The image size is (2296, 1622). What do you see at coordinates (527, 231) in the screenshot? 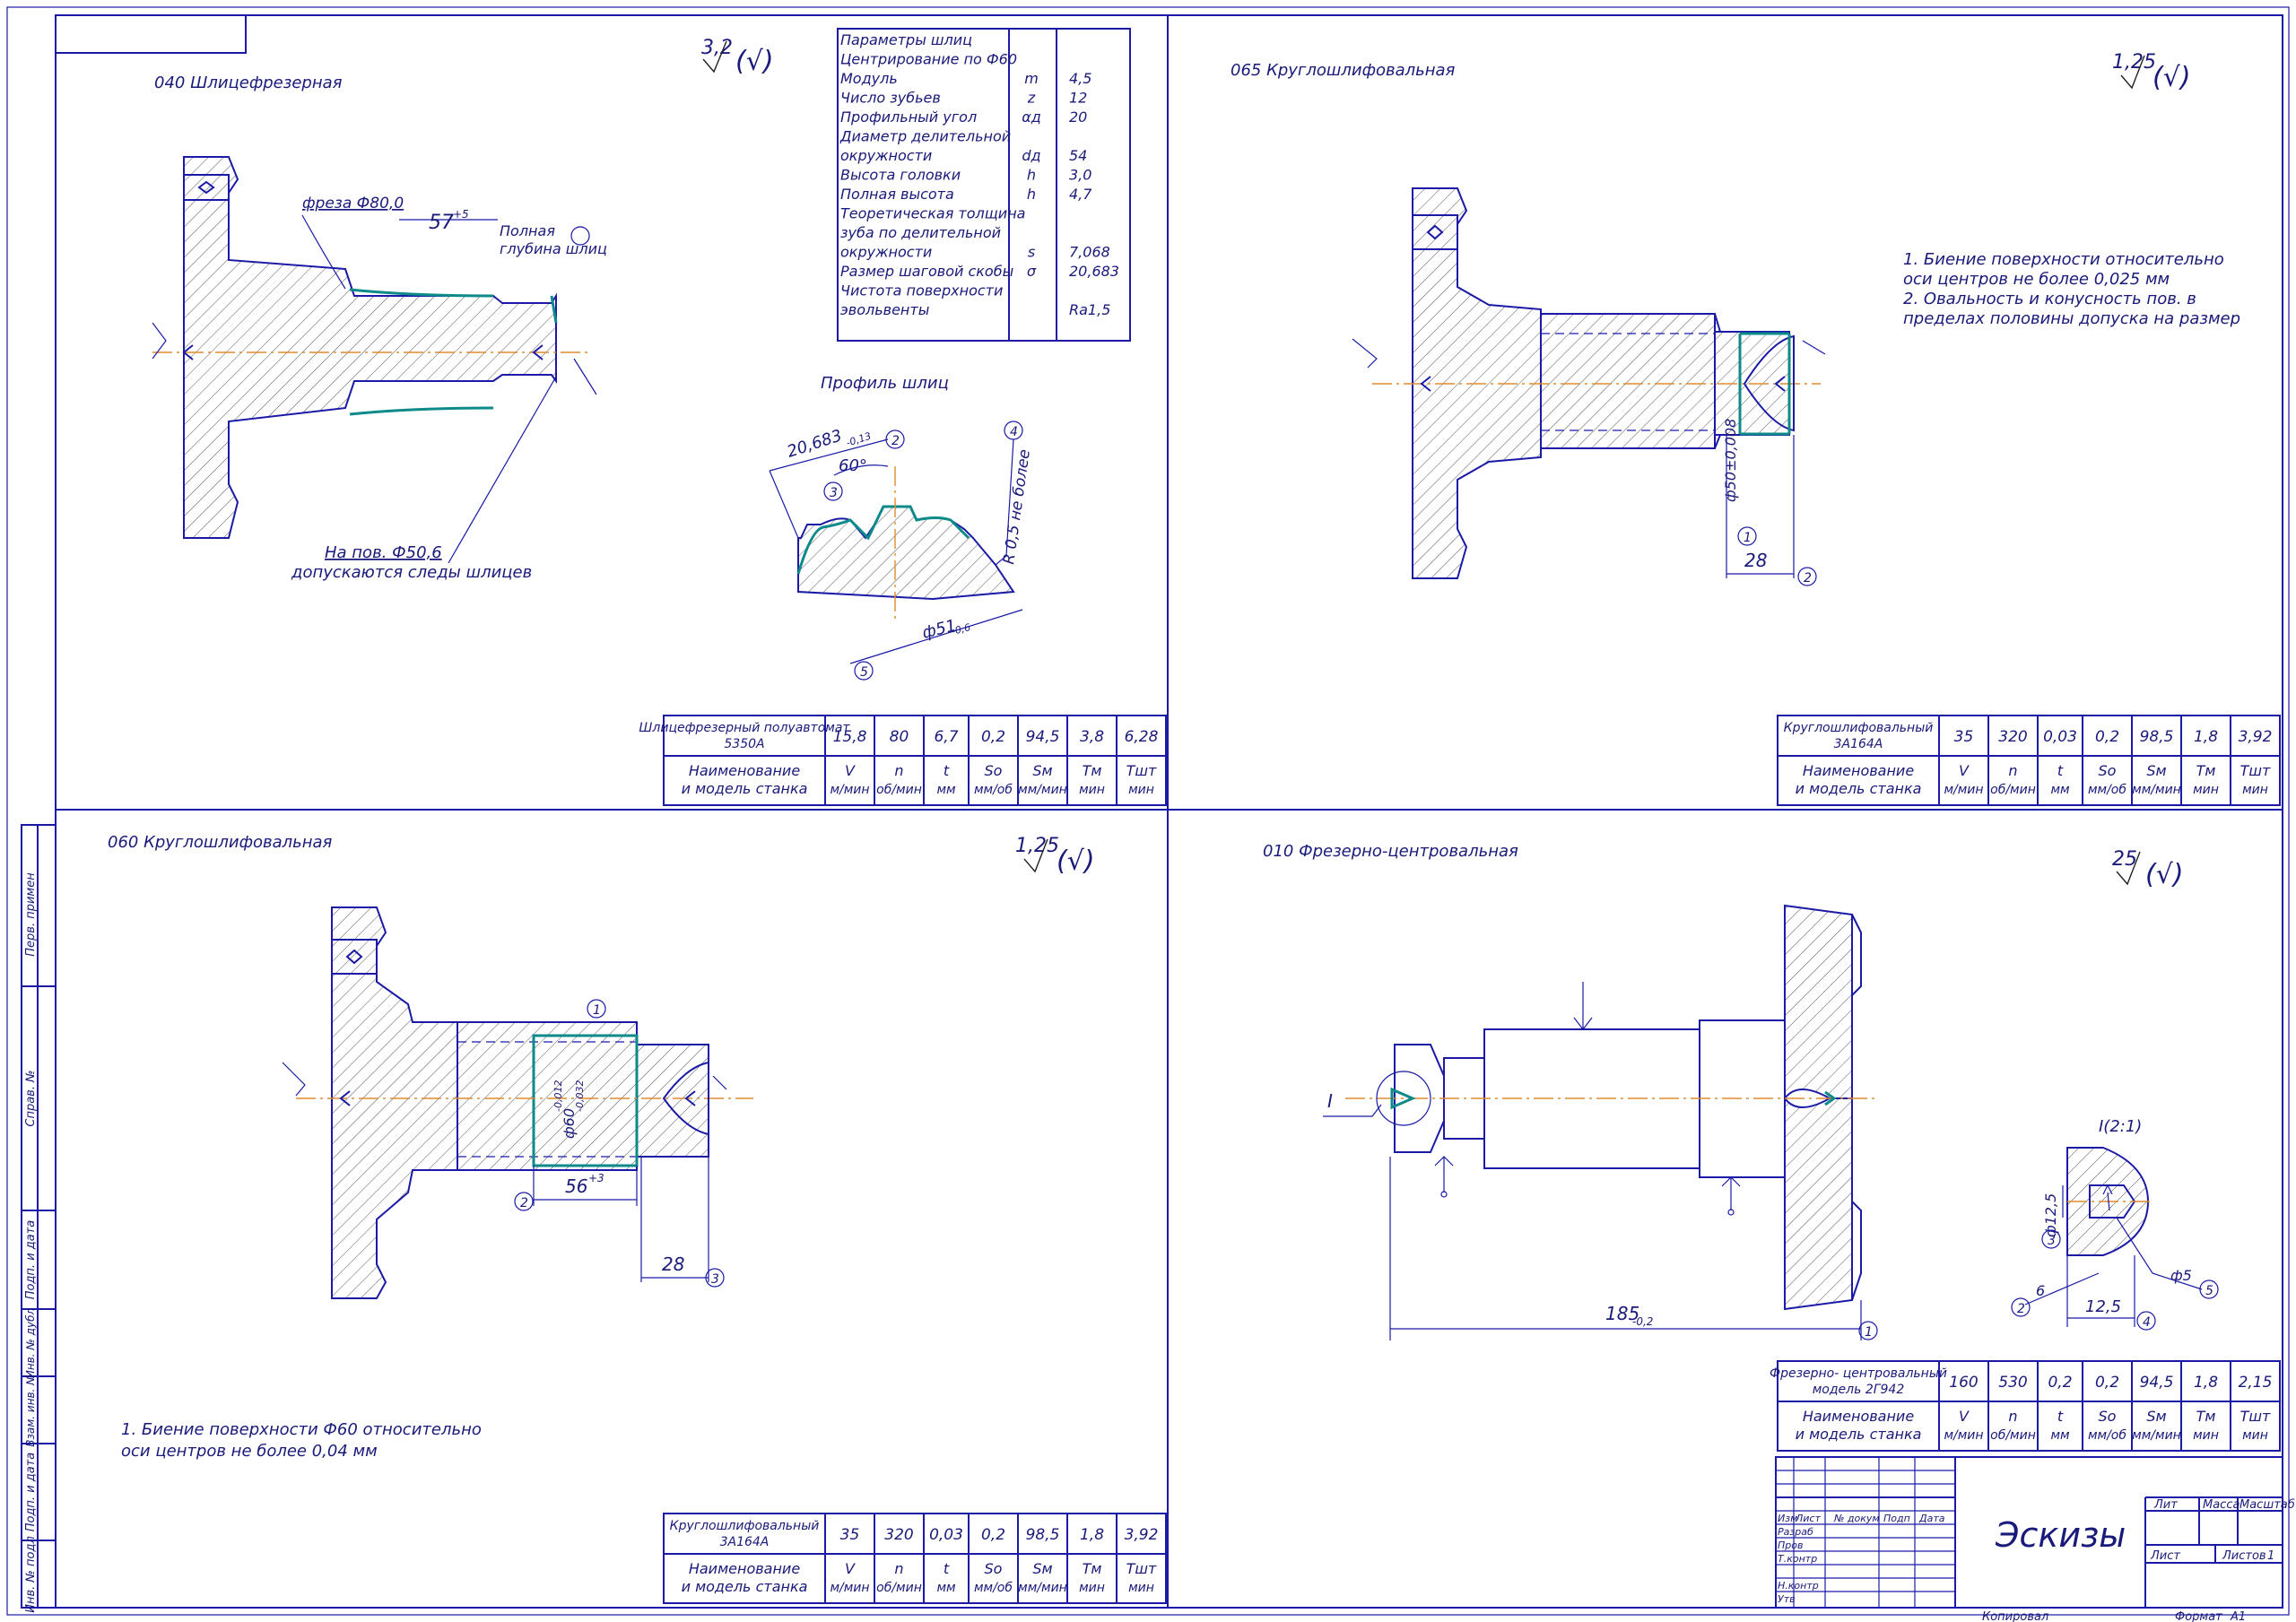
I see `full-depth-label-1: Полная` at bounding box center [527, 231].